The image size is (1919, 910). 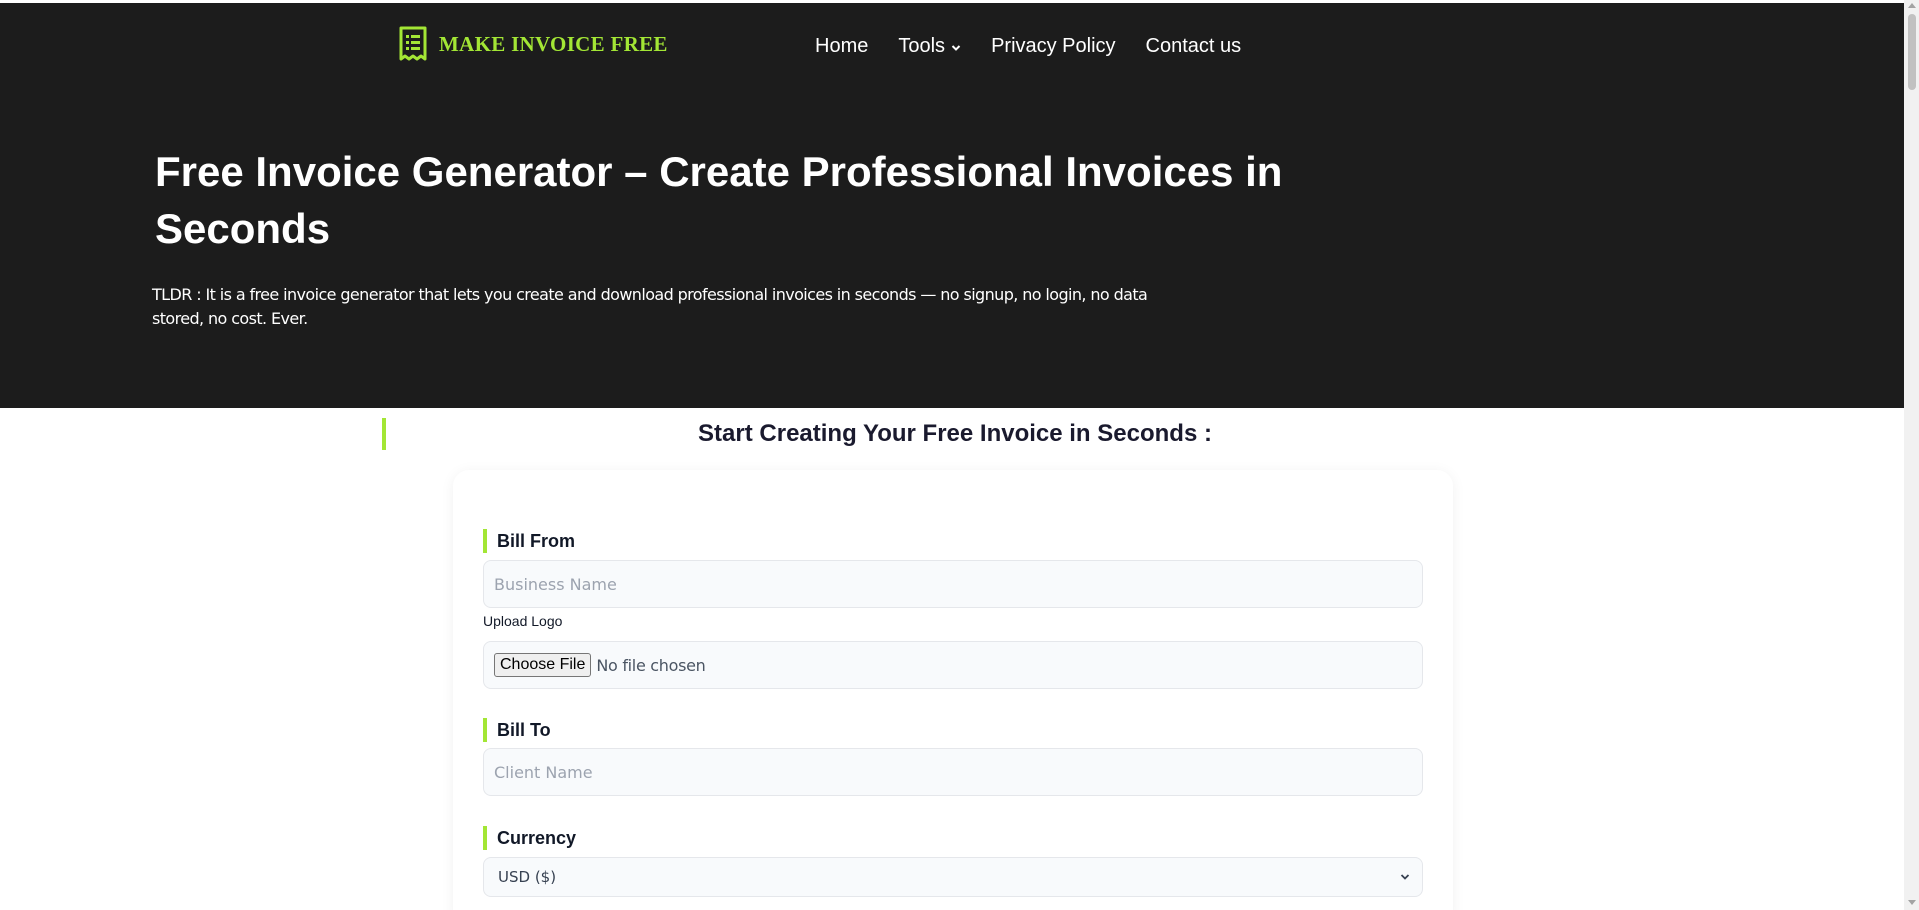 I want to click on bill-from-heading: Bill From, so click(x=529, y=541).